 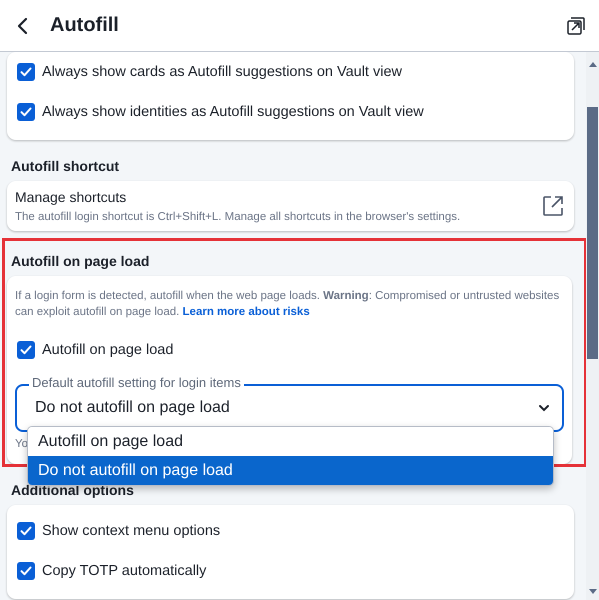 I want to click on chevron-down-icon, so click(x=544, y=408).